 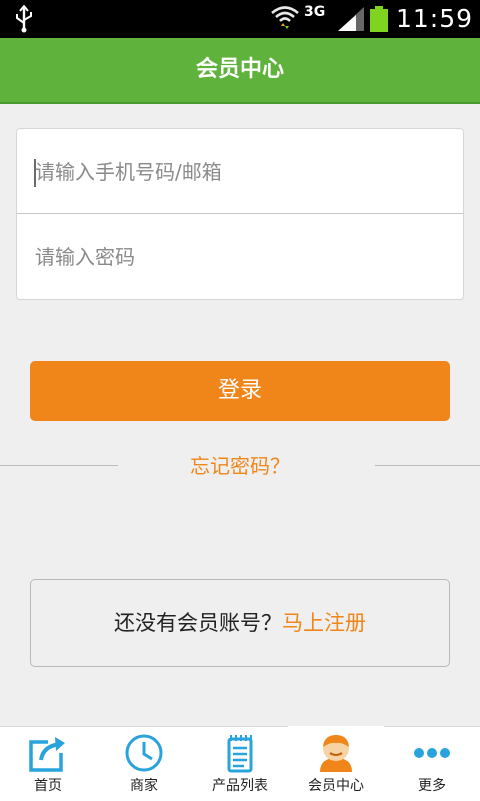 What do you see at coordinates (240, 256) in the screenshot?
I see `password-input: 请输入密码` at bounding box center [240, 256].